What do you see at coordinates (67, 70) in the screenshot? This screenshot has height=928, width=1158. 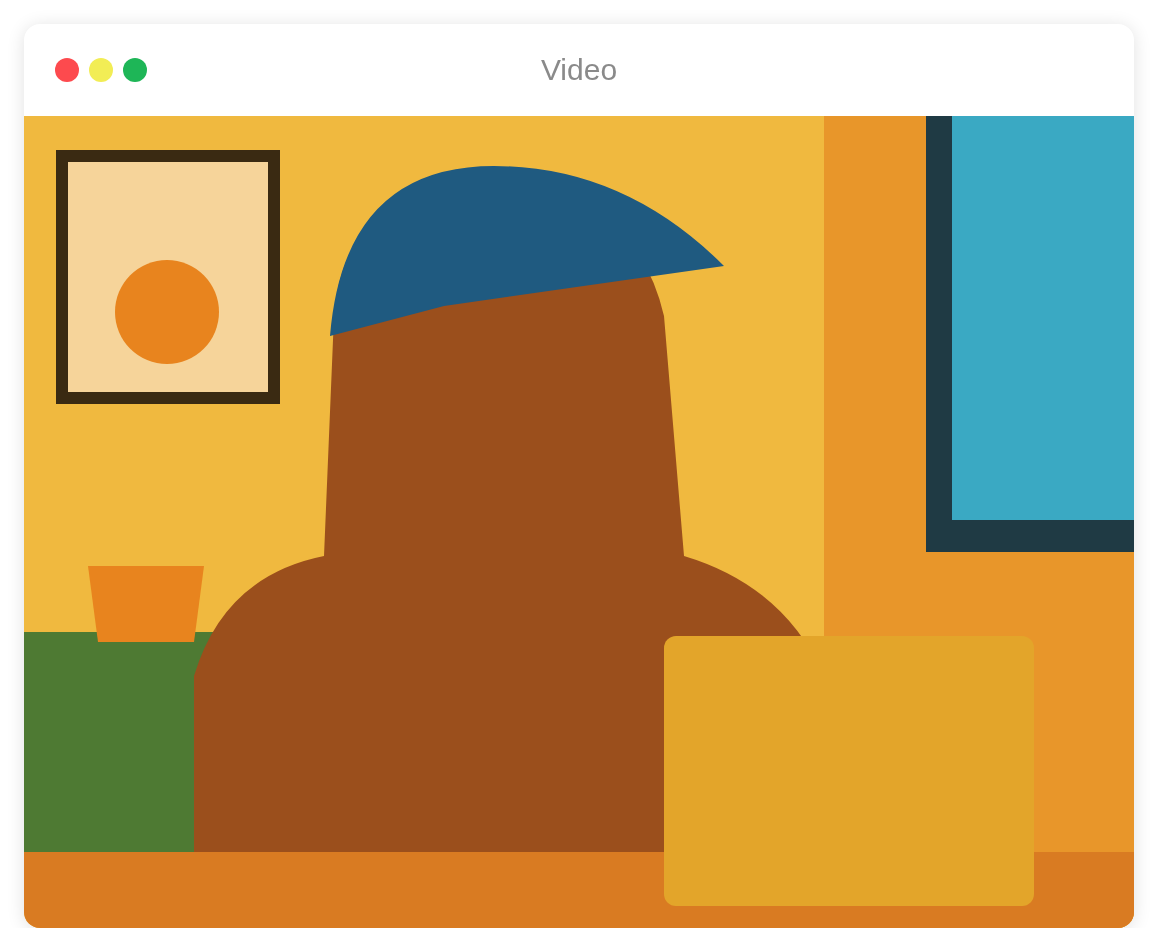 I see `close-button` at bounding box center [67, 70].